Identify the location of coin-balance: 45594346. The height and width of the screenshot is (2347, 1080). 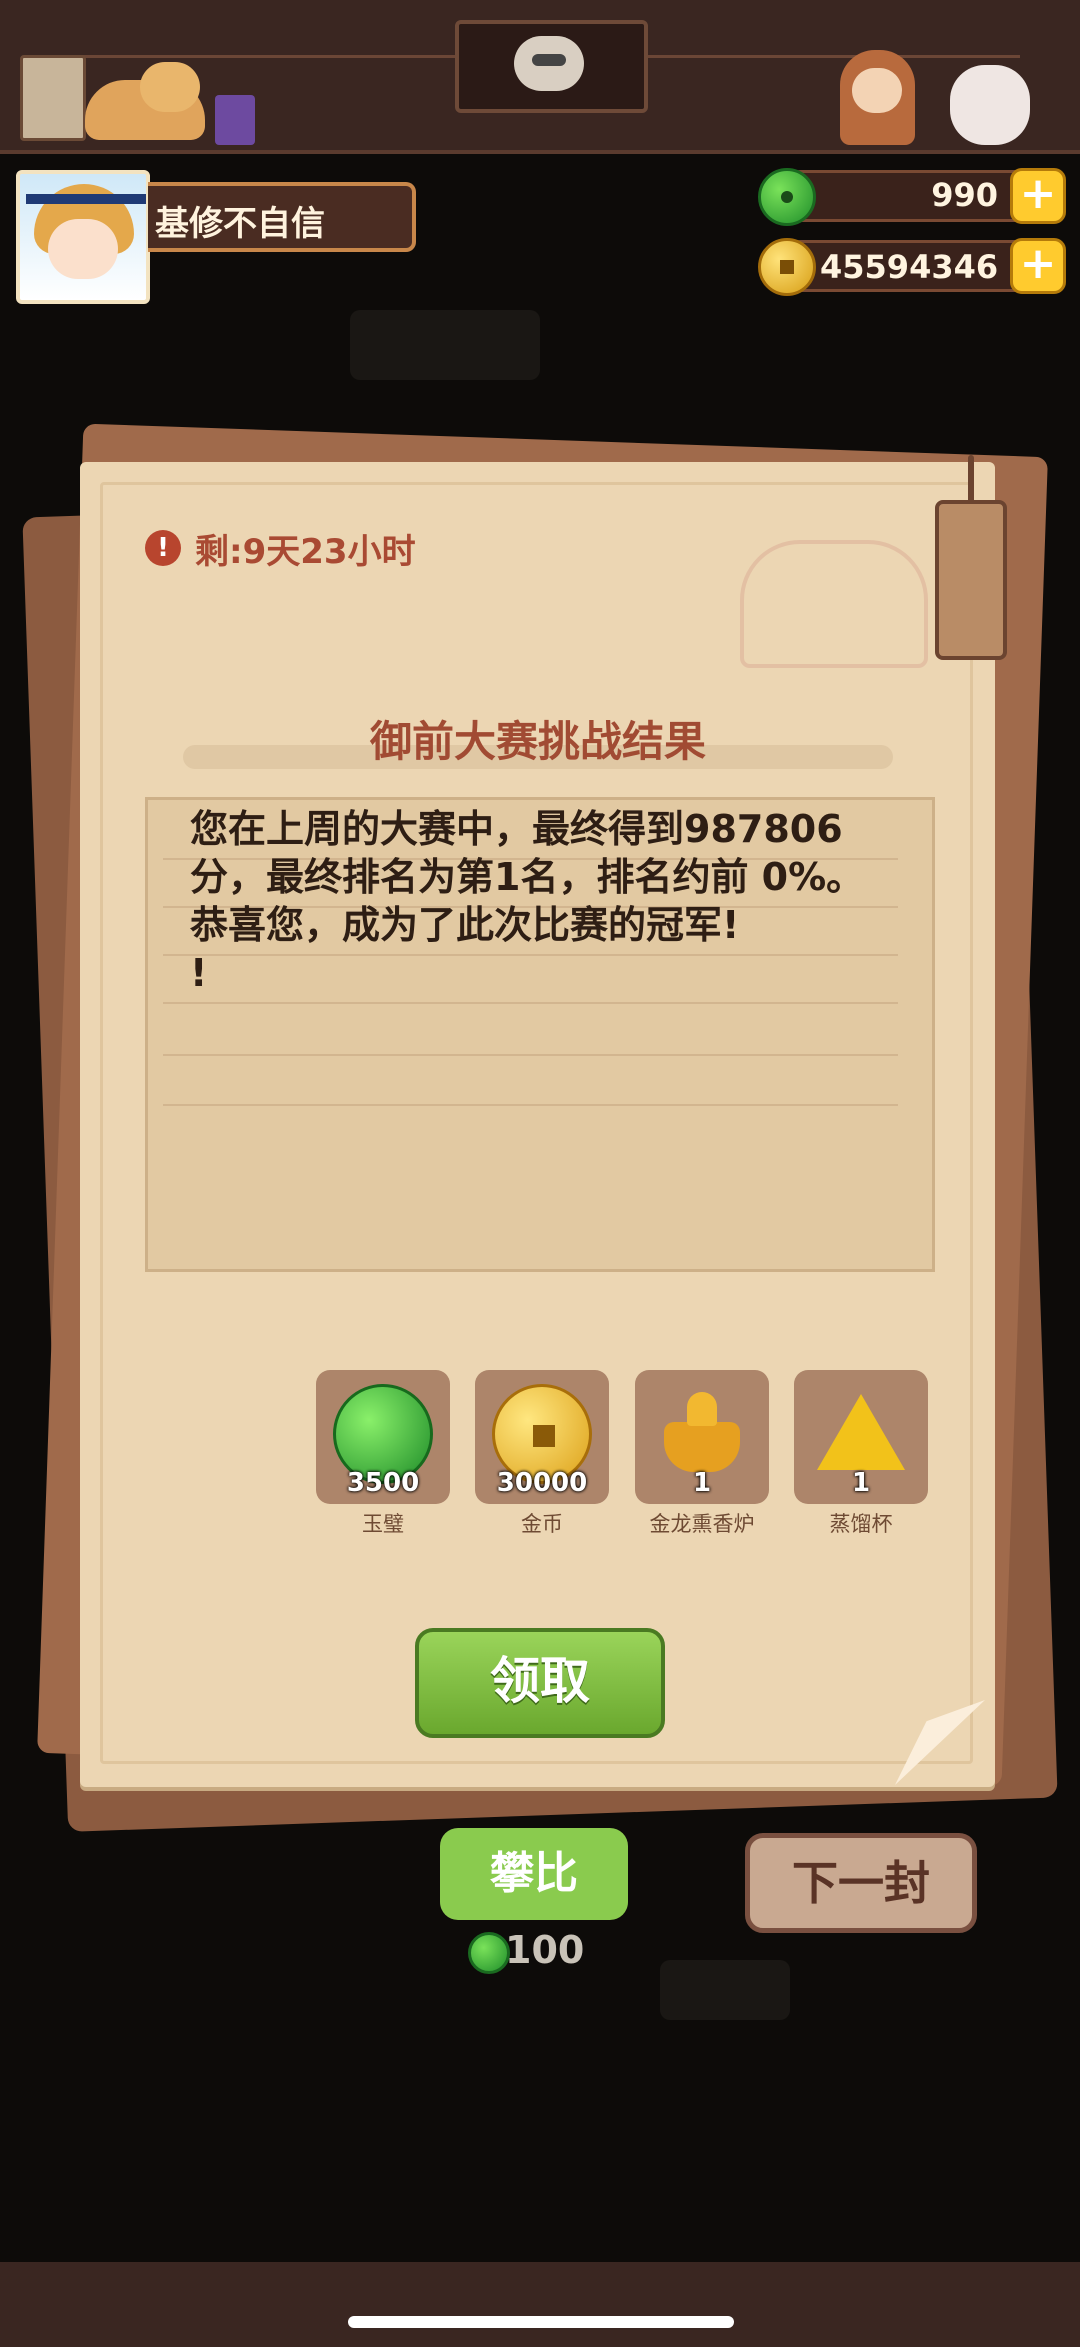
(909, 267).